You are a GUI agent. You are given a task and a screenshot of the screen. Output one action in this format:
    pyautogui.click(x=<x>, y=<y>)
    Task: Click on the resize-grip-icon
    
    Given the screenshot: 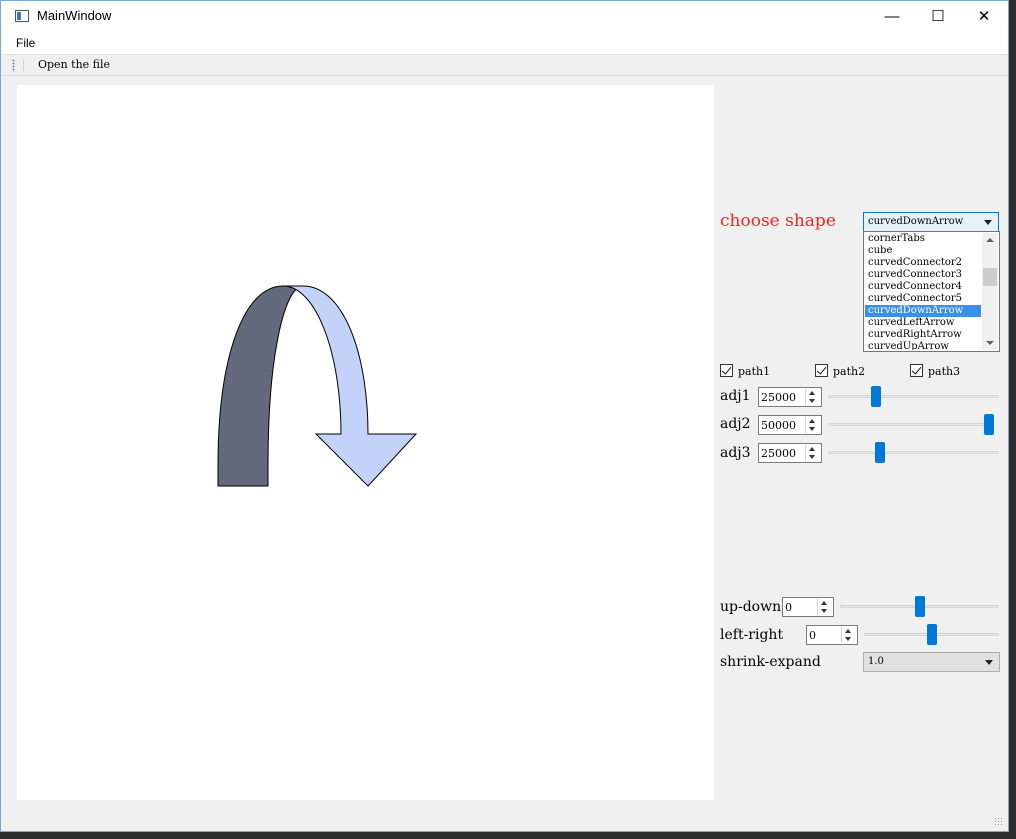 What is the action you would take?
    pyautogui.click(x=999, y=822)
    